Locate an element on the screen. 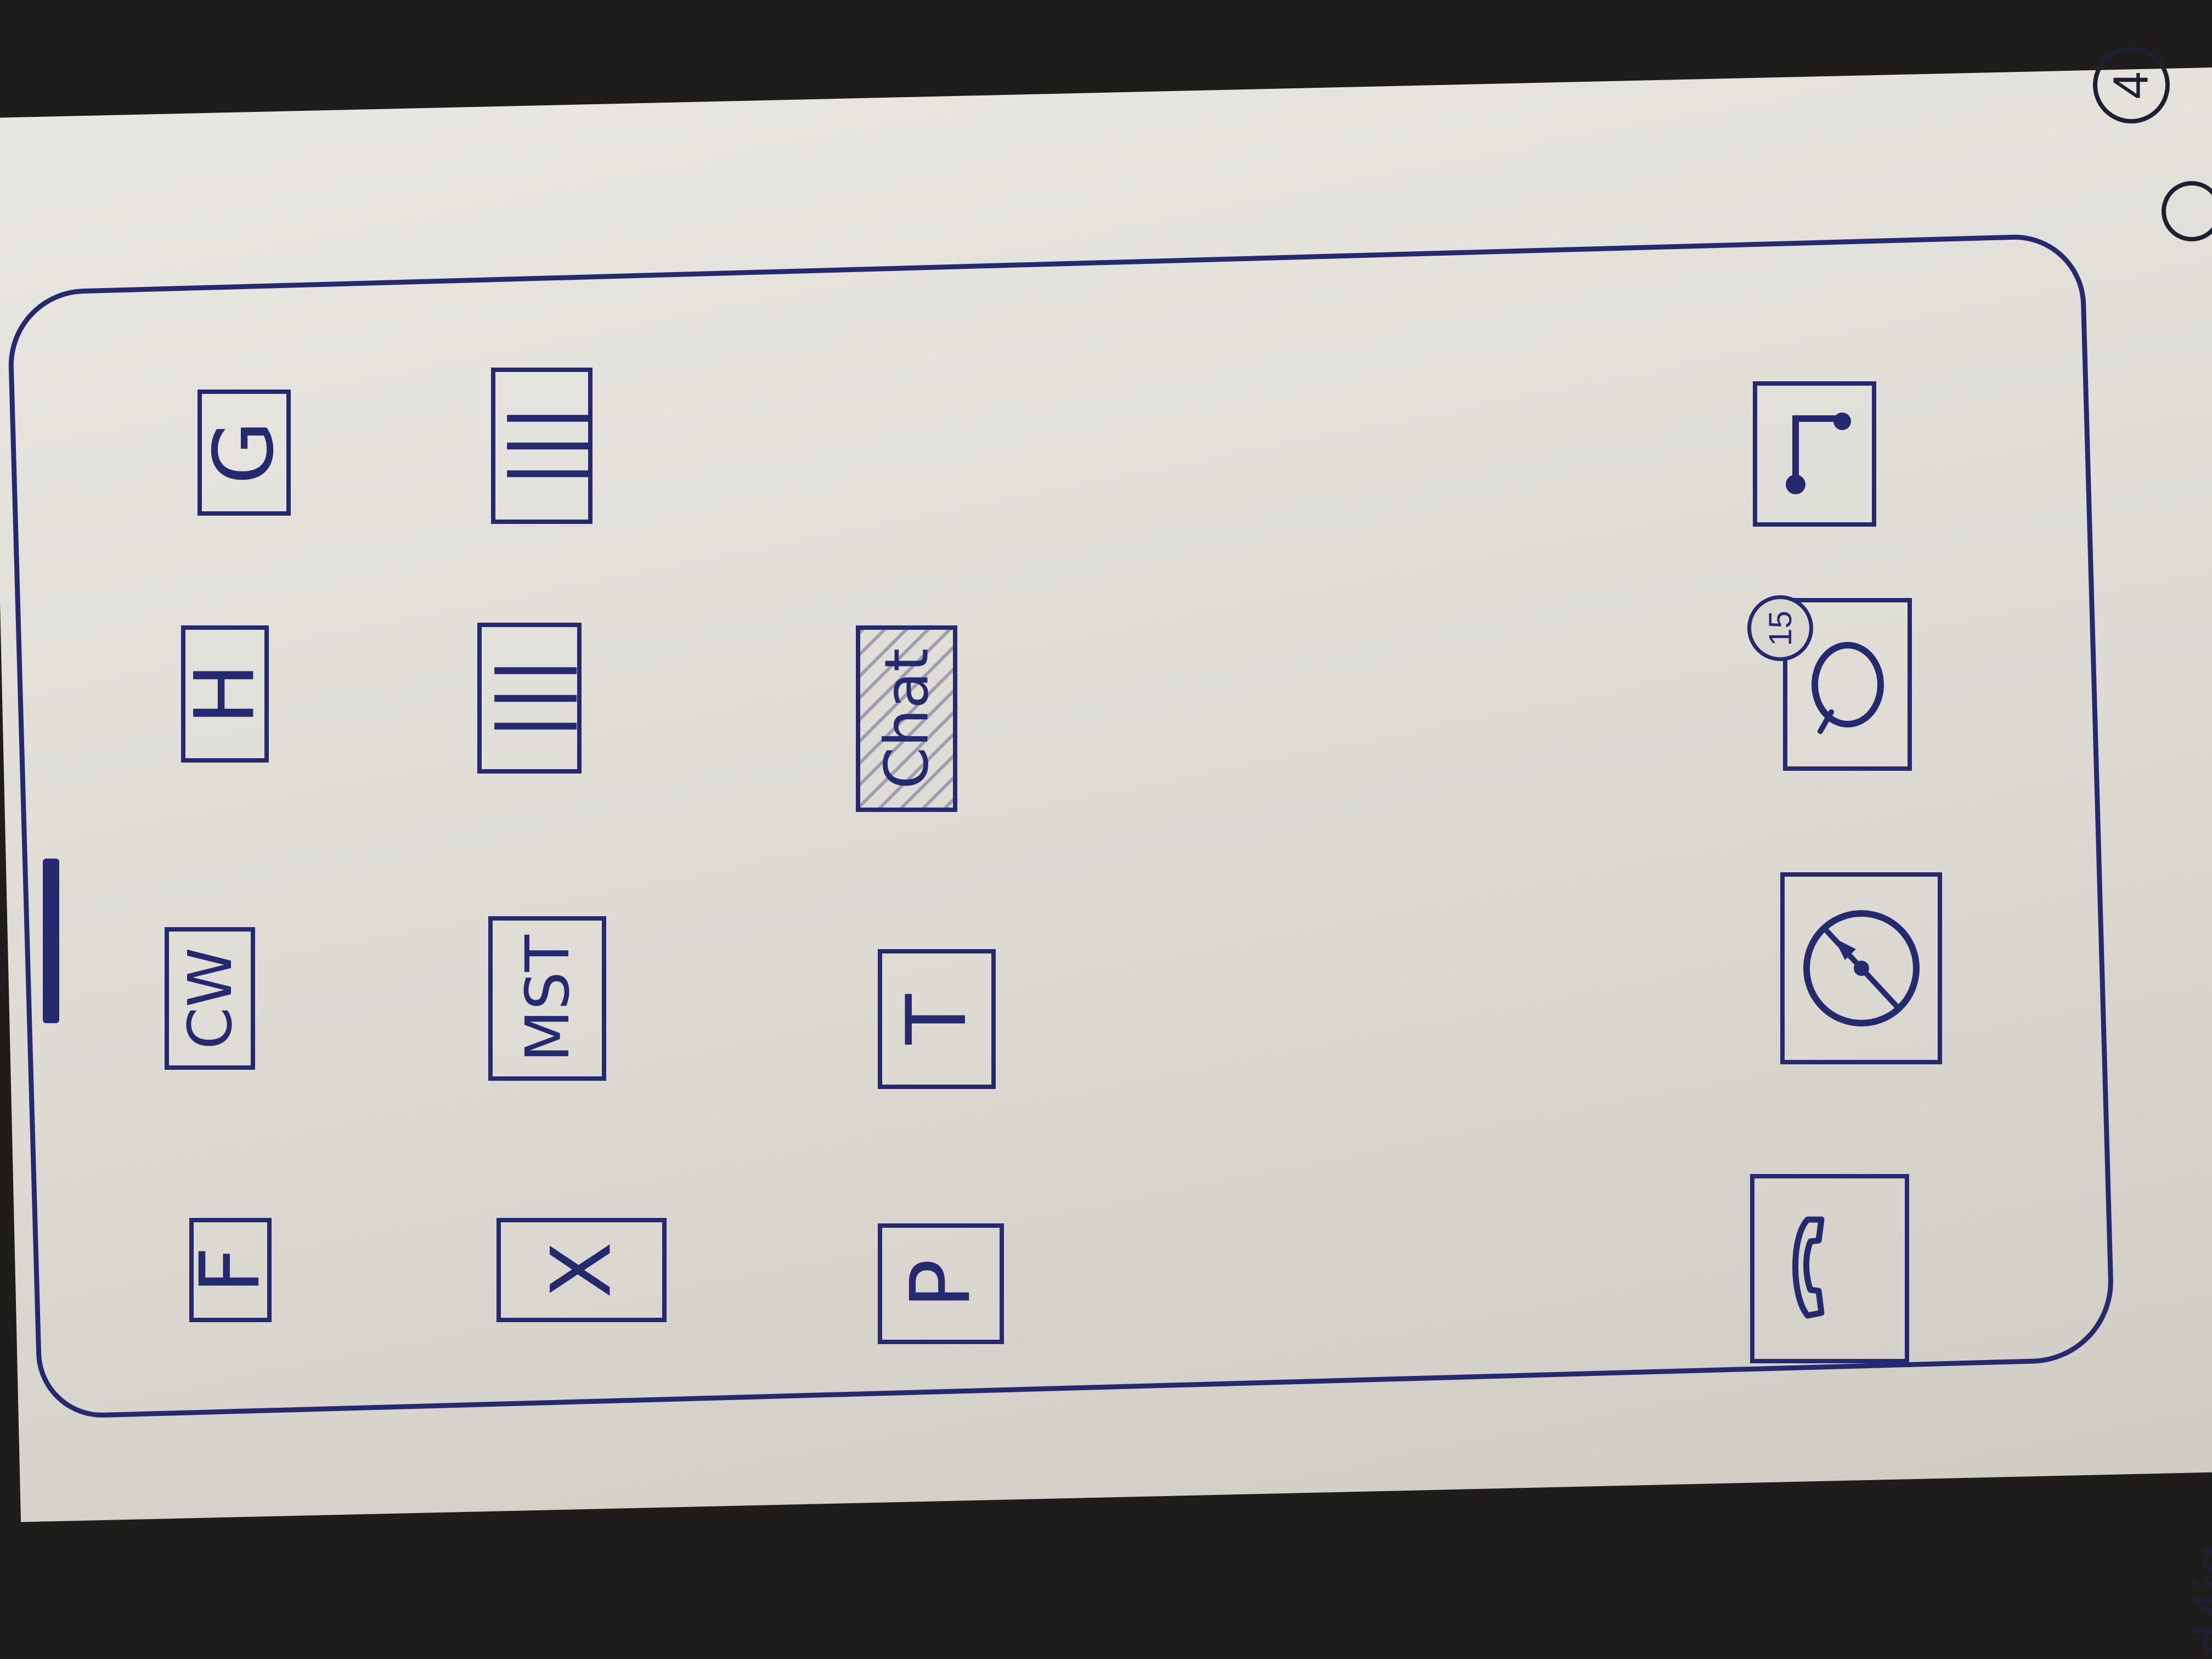  home-indicator is located at coordinates (51, 941).